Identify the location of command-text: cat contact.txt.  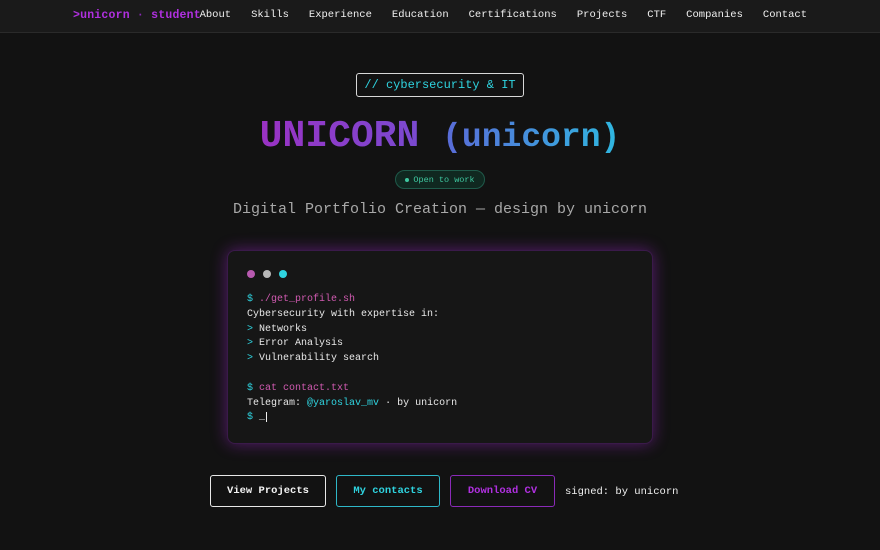
(304, 388).